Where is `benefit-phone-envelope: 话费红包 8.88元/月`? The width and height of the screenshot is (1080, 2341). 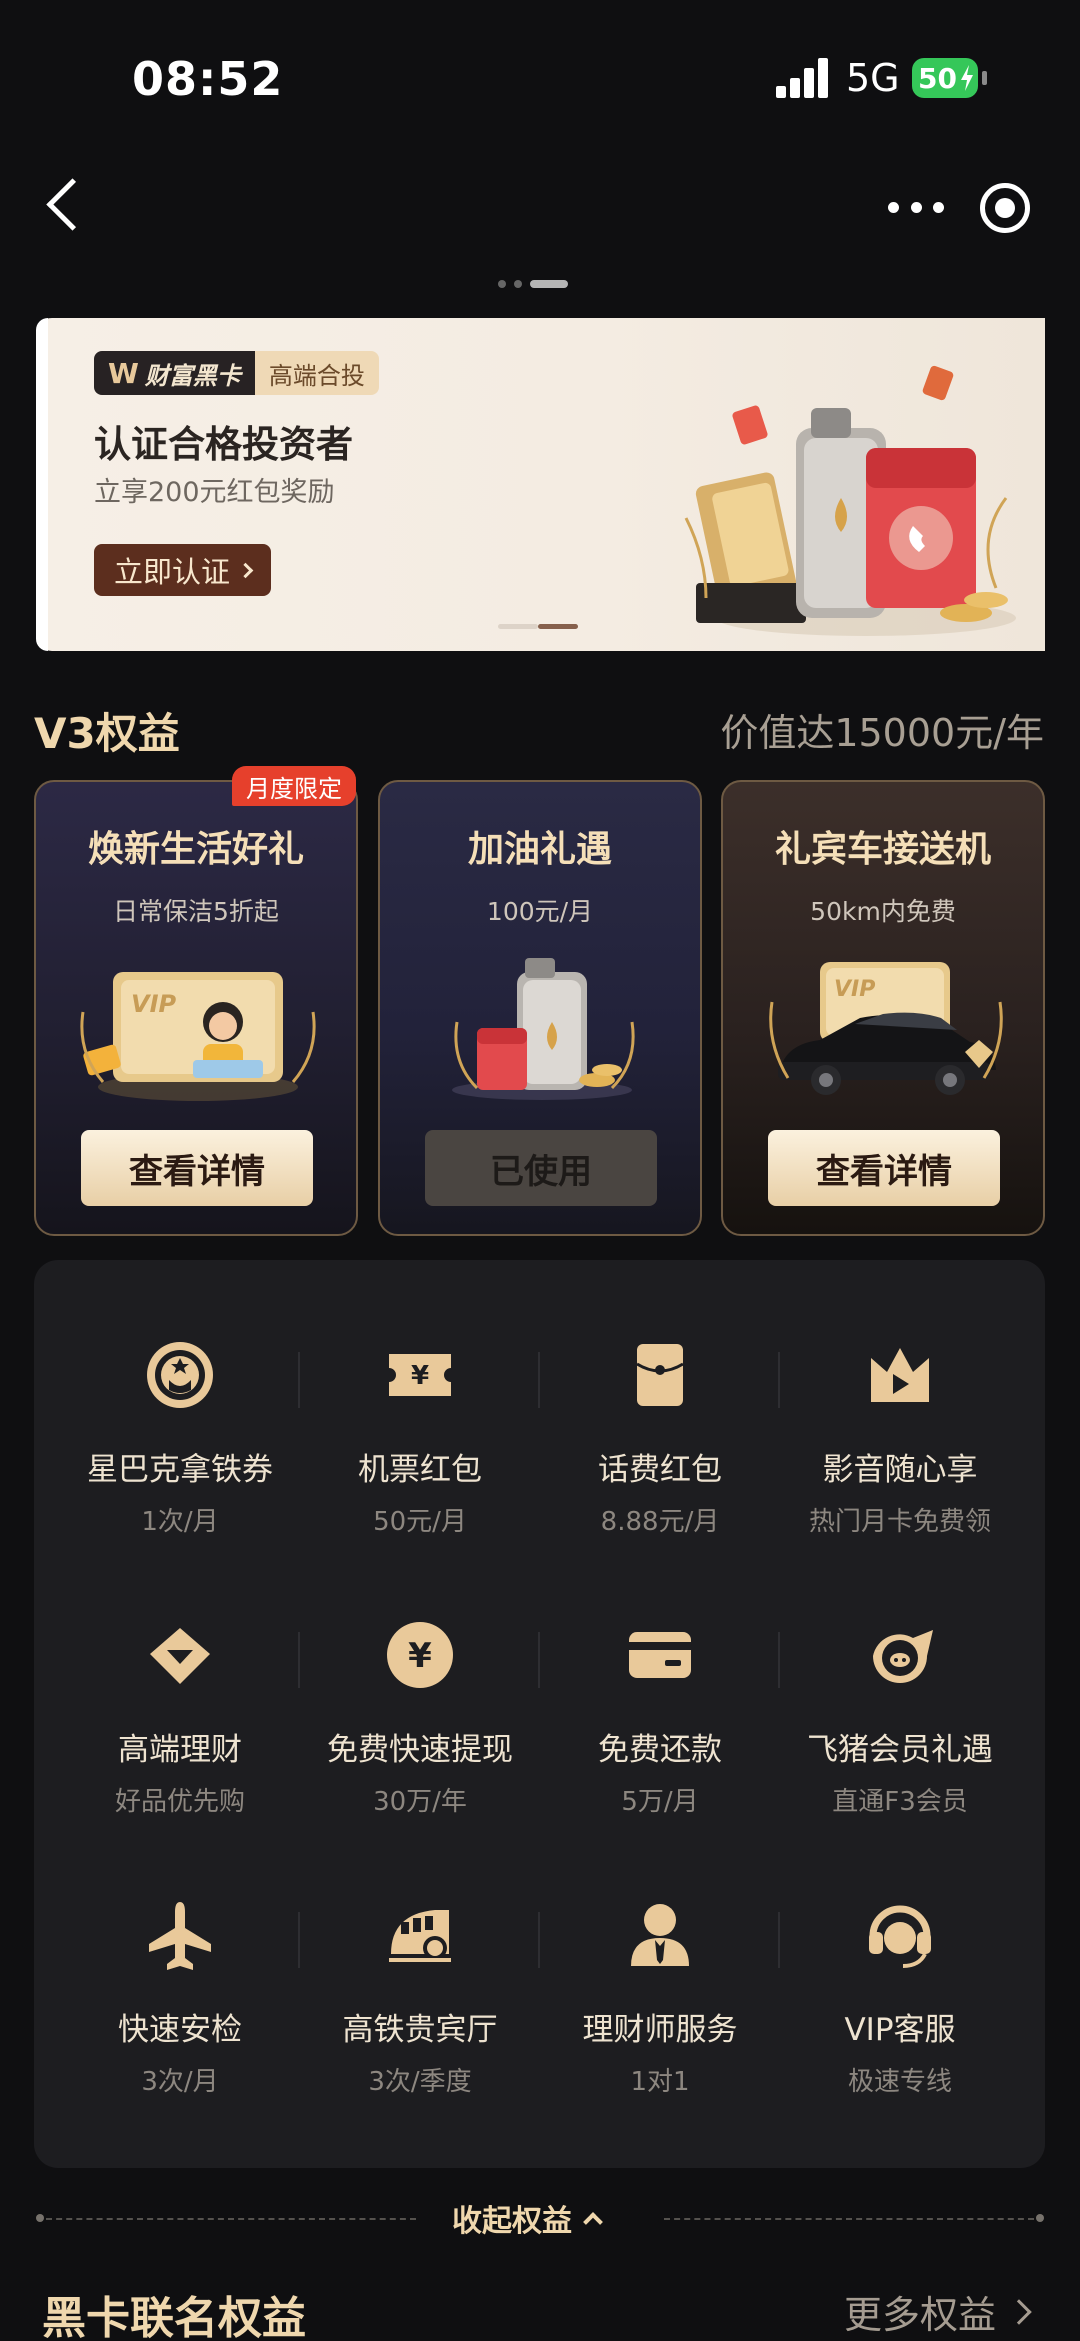 benefit-phone-envelope: 话费红包 8.88元/月 is located at coordinates (660, 1439).